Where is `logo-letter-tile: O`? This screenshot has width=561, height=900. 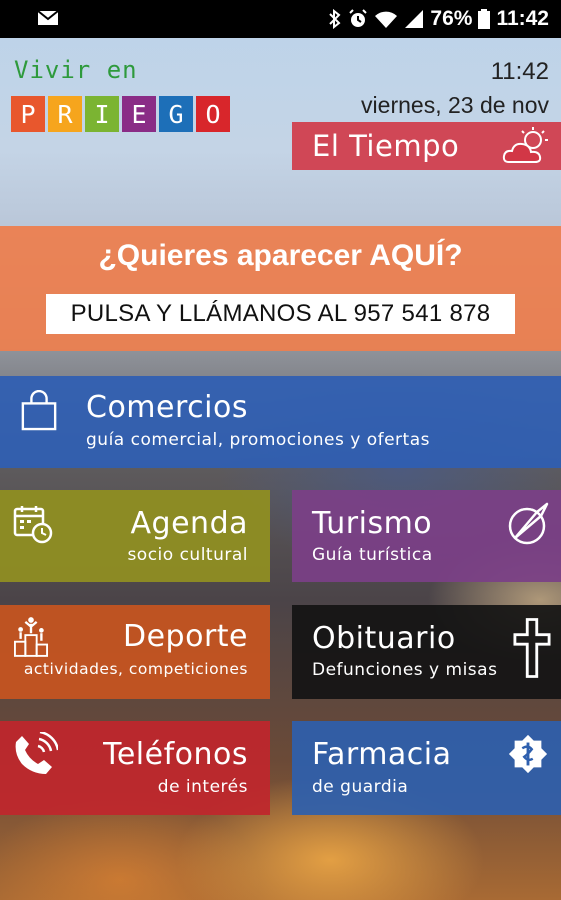
logo-letter-tile: O is located at coordinates (213, 114).